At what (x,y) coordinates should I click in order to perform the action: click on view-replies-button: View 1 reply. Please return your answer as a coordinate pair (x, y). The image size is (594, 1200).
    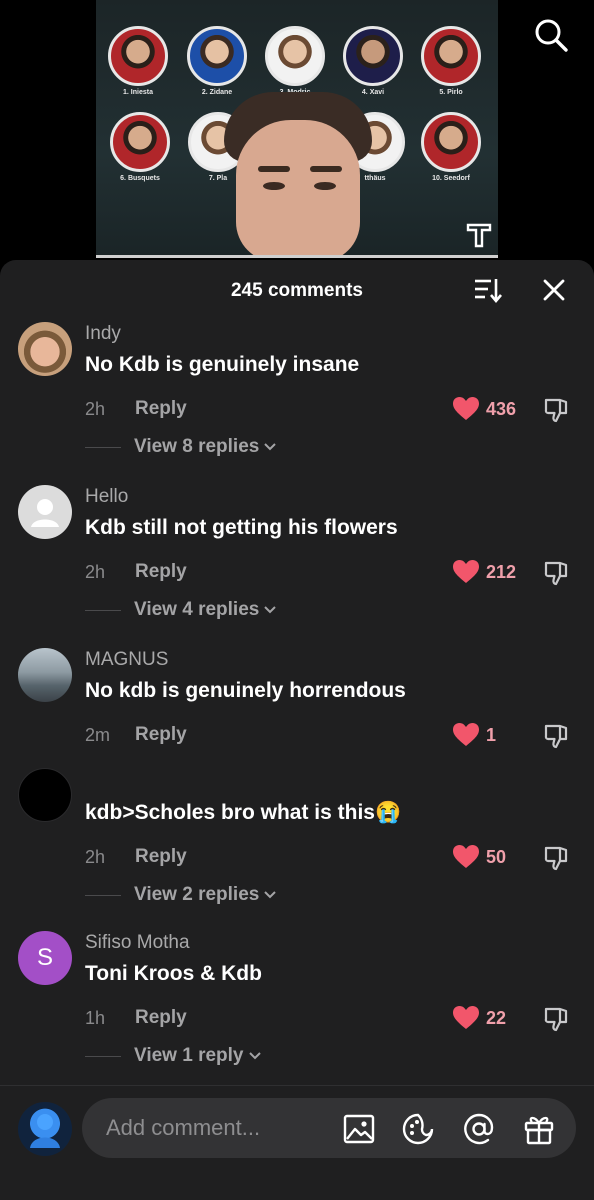
    Looking at the image, I should click on (173, 1056).